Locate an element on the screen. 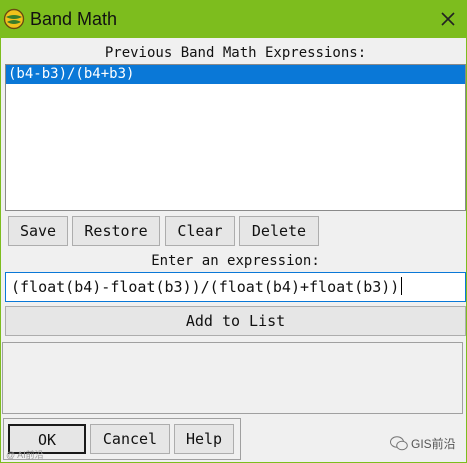  watermark-right-text: GIS前沿 is located at coordinates (433, 444).